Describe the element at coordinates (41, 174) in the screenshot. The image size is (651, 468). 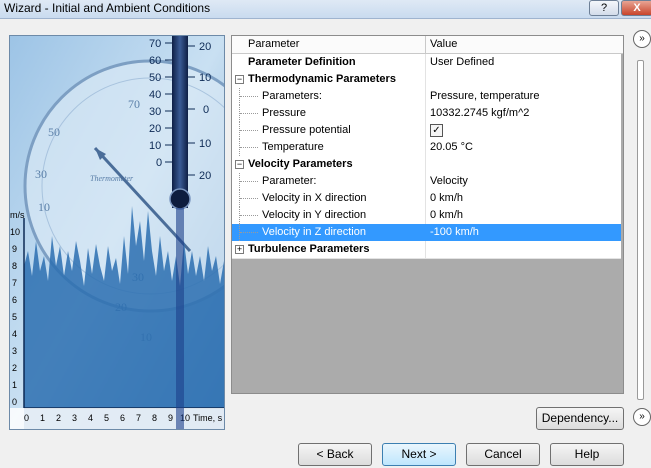
I see `dial-label-2: 30` at that location.